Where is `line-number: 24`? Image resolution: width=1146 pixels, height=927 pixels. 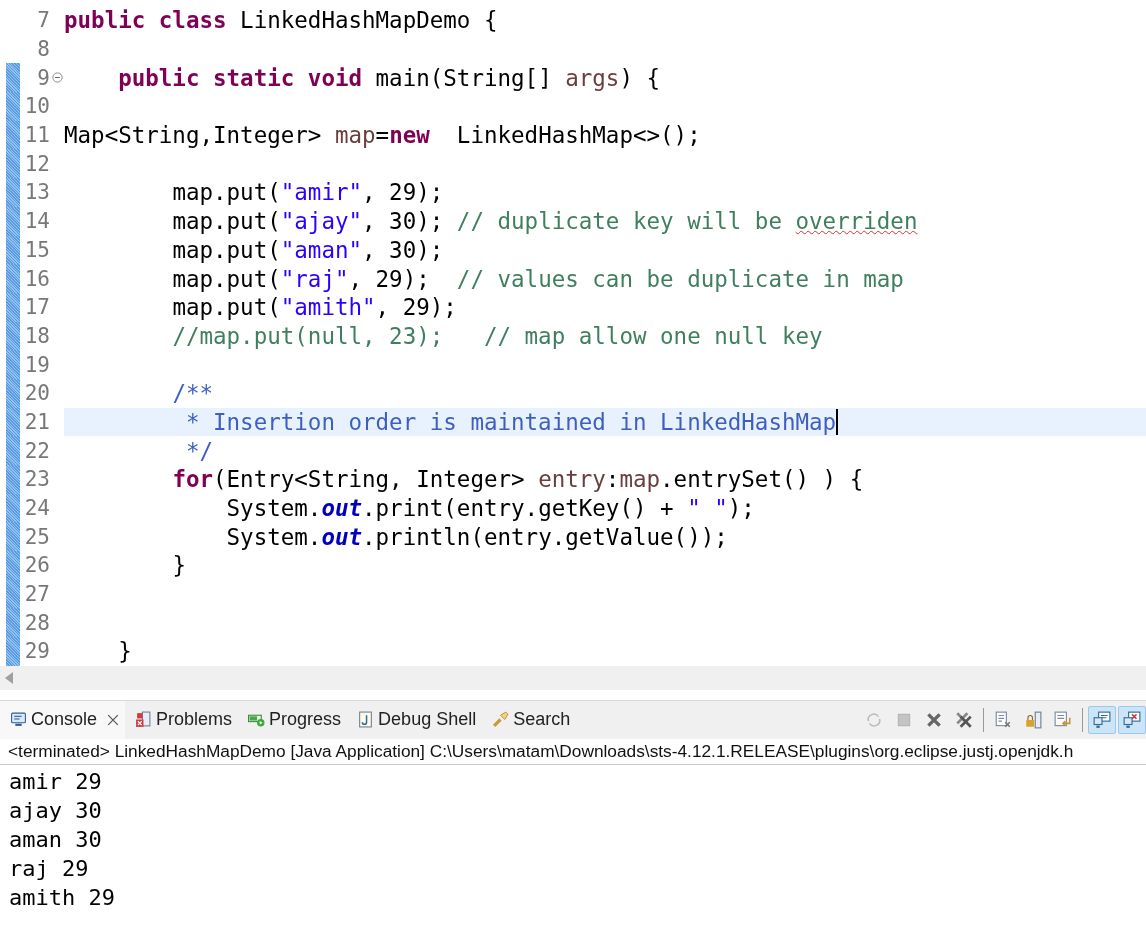
line-number: 24 is located at coordinates (36, 508).